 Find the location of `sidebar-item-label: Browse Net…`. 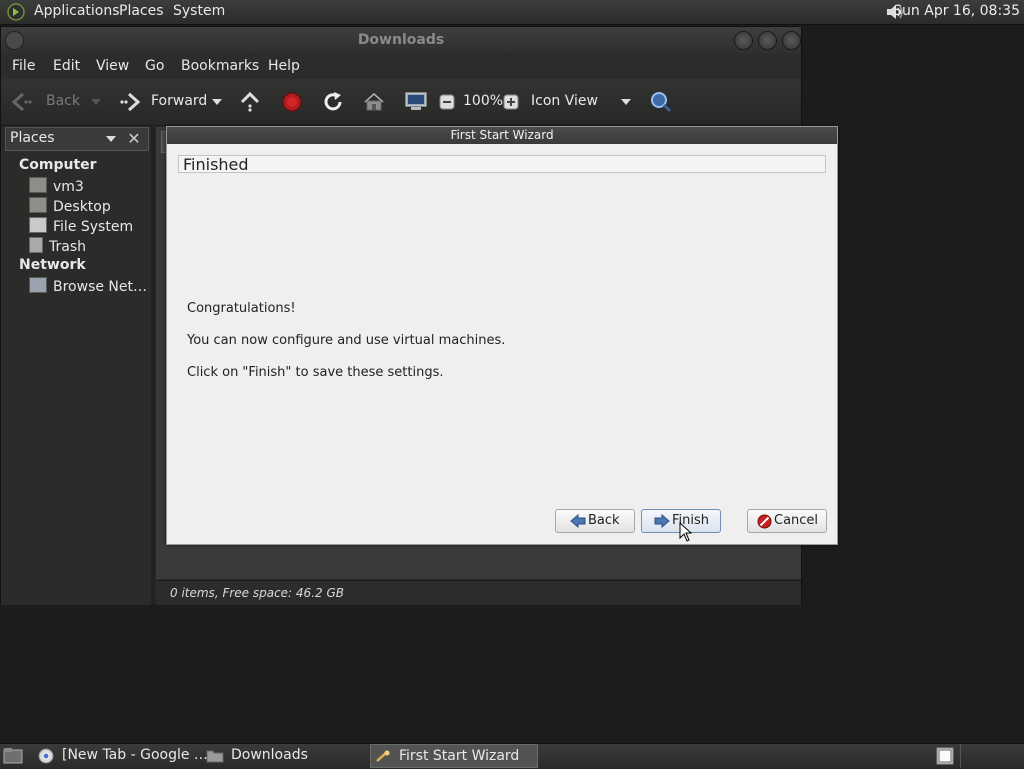

sidebar-item-label: Browse Net… is located at coordinates (100, 287).